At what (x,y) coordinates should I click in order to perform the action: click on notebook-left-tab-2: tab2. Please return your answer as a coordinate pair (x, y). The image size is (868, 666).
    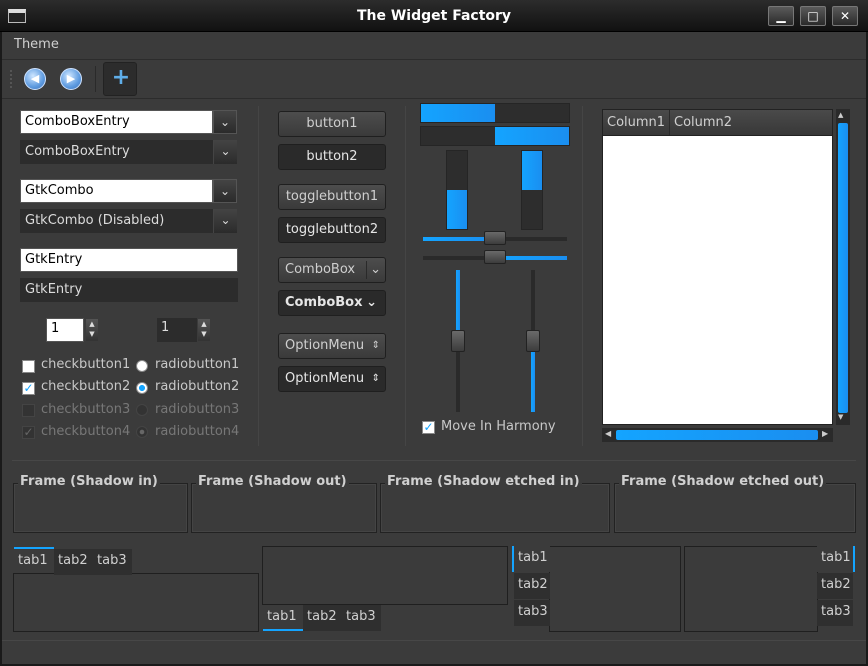
    Looking at the image, I should click on (532, 586).